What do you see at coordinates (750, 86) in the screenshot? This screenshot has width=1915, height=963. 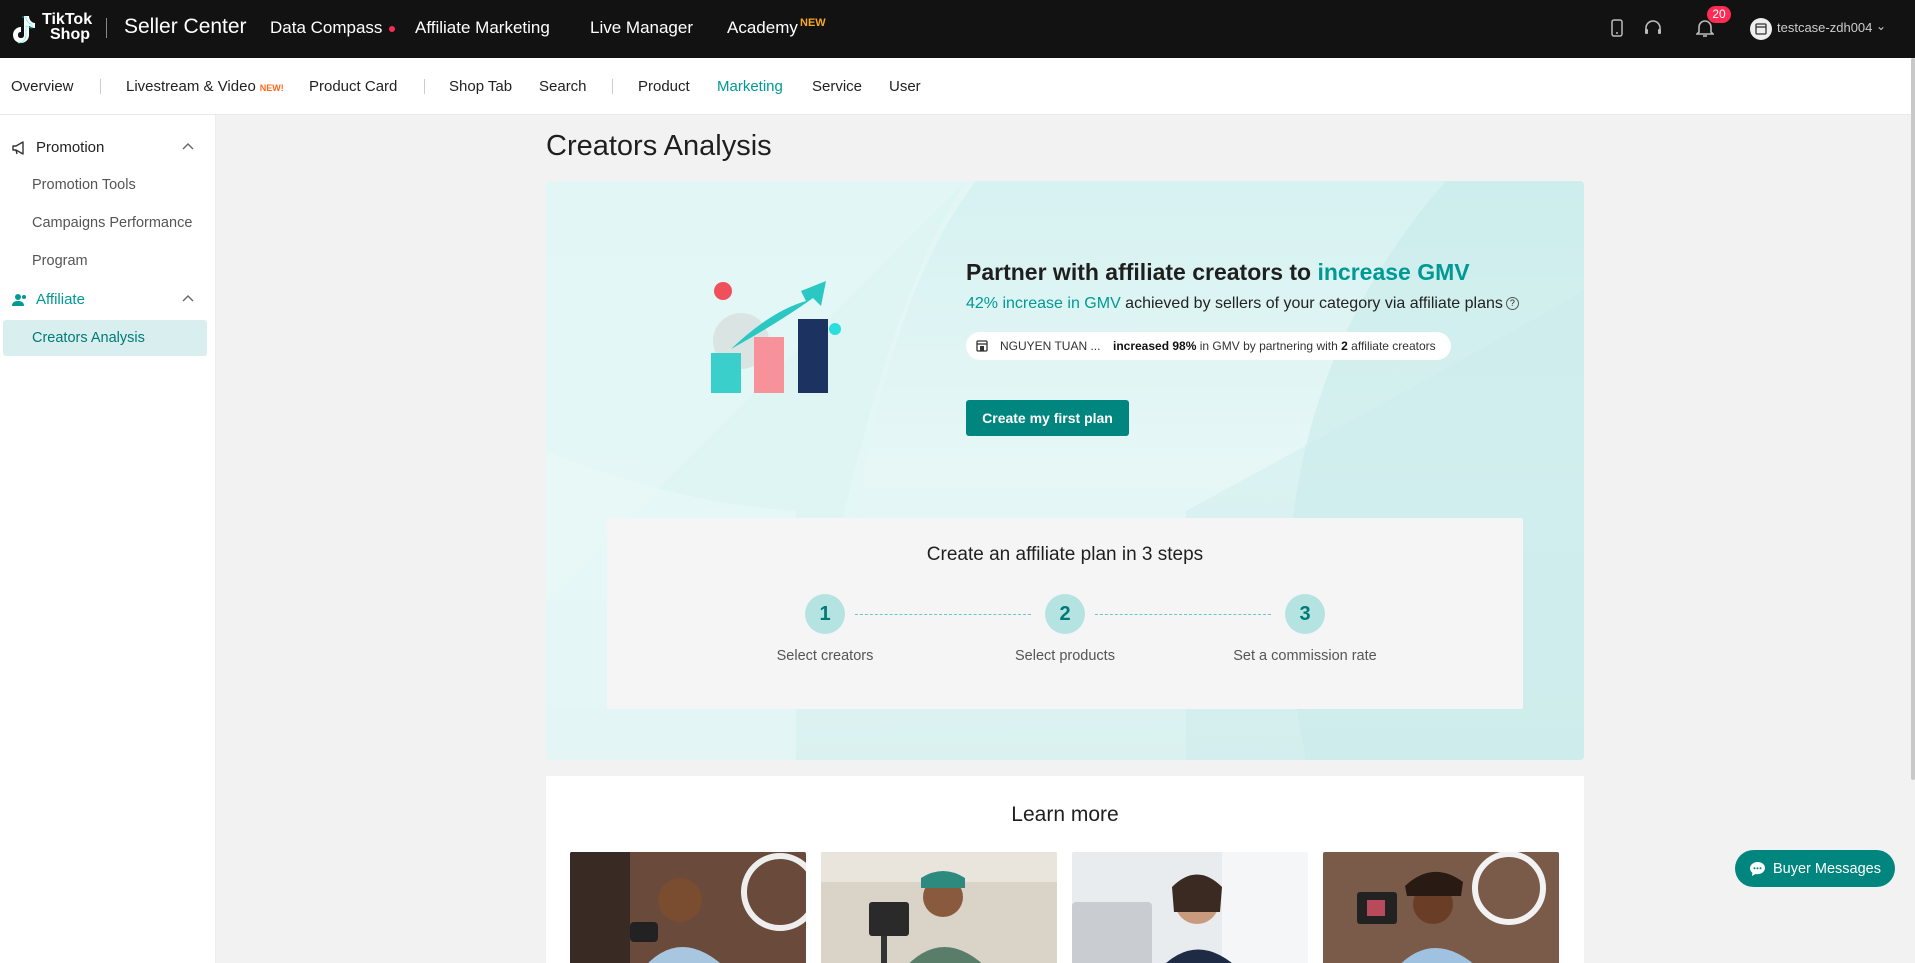 I see `tab-marketing: Marketing` at bounding box center [750, 86].